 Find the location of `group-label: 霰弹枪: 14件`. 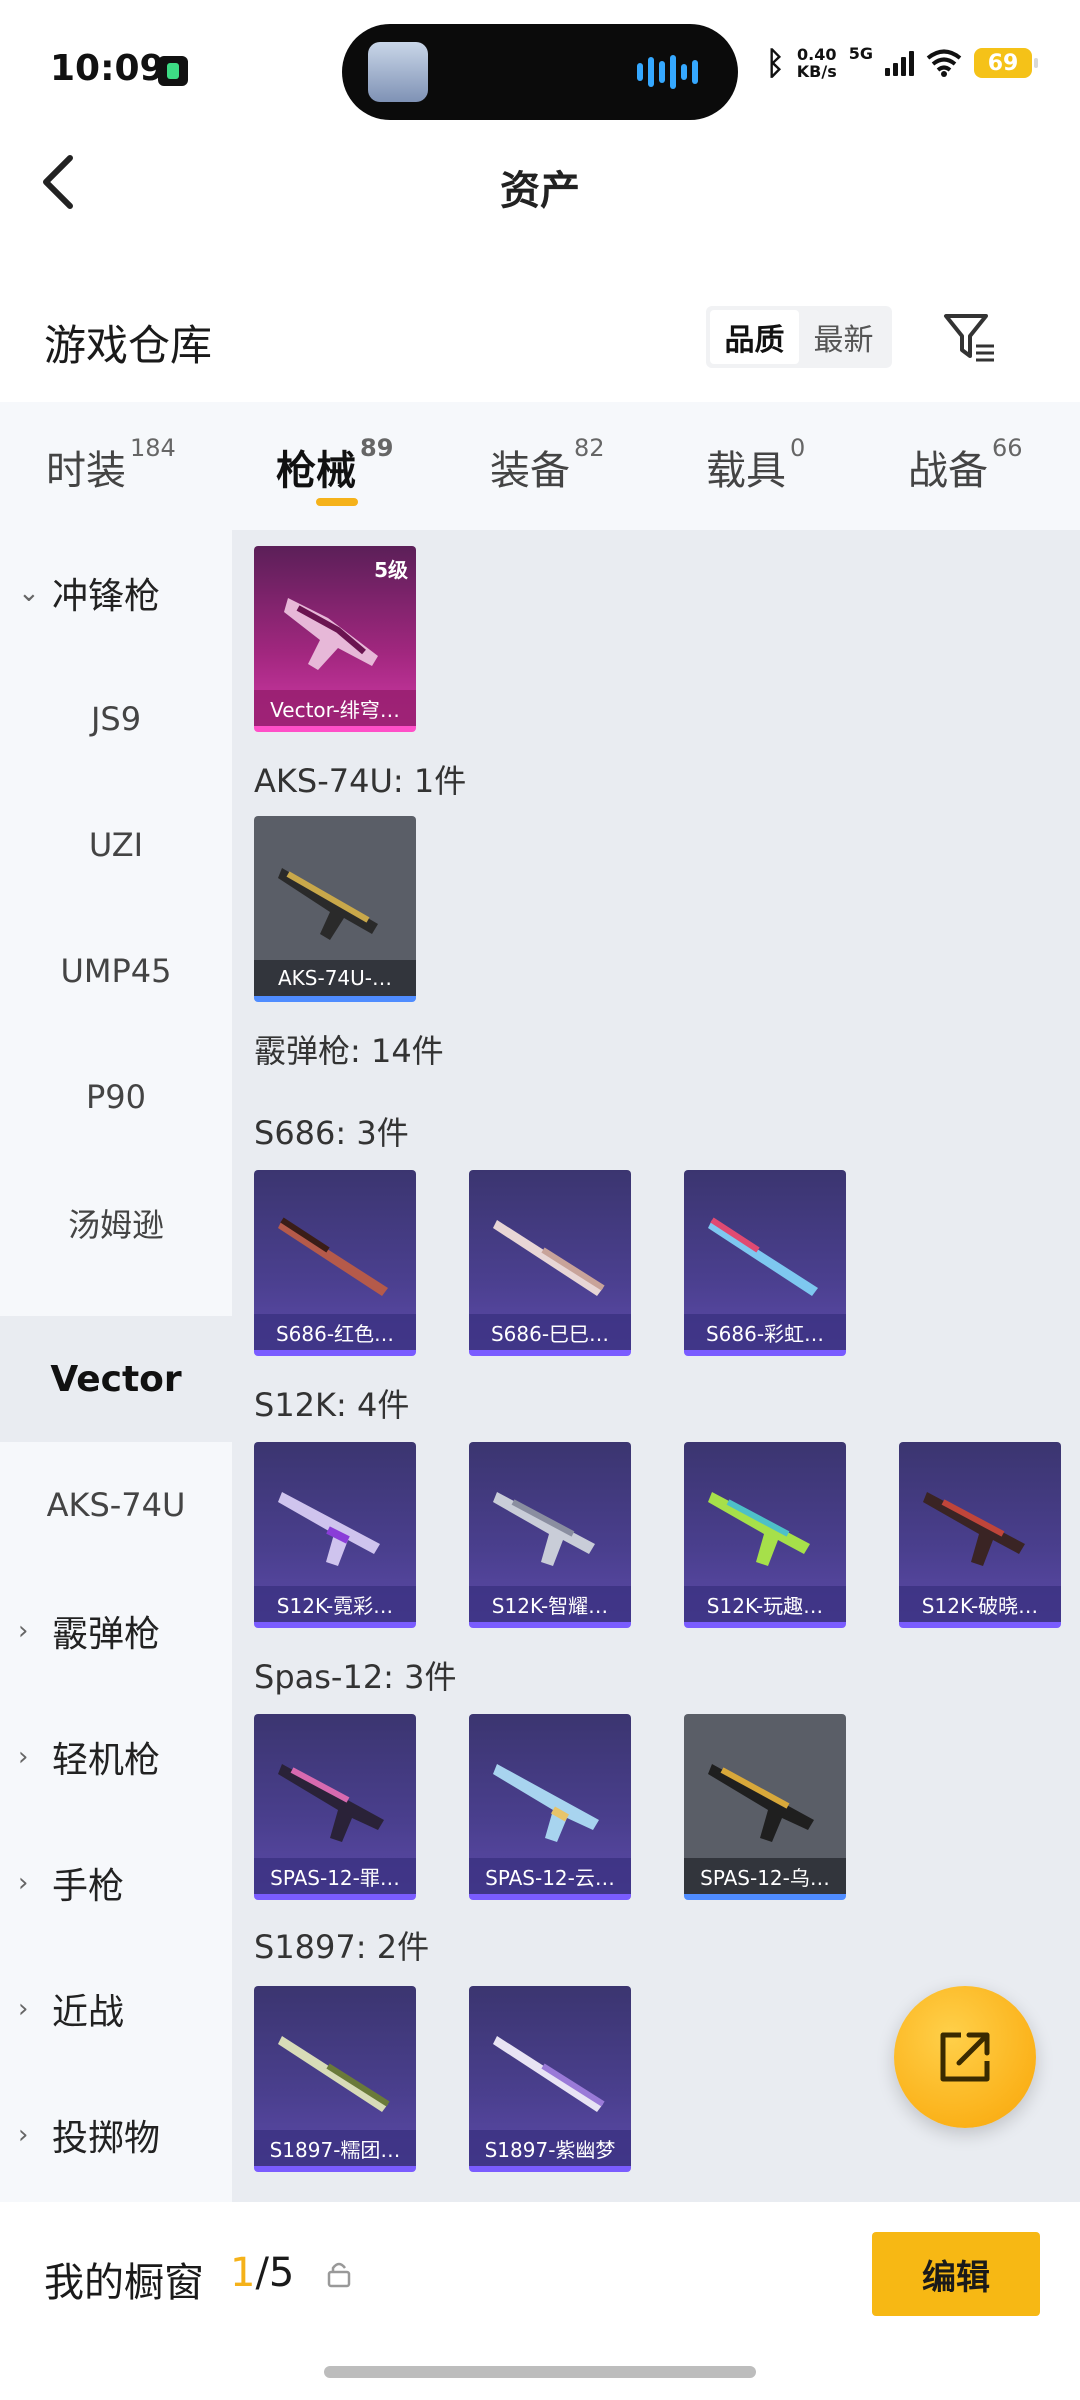

group-label: 霰弹枪: 14件 is located at coordinates (349, 1051).